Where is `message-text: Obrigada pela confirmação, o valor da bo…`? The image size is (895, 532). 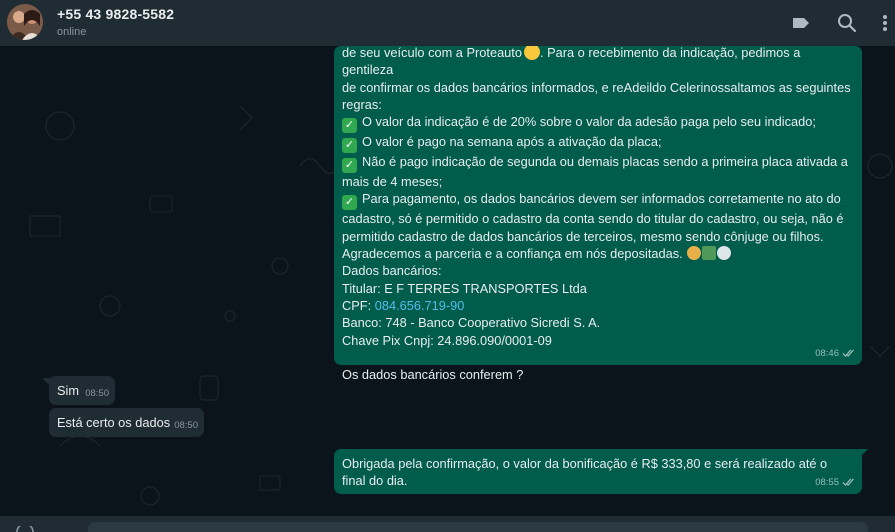
message-text: Obrigada pela confirmação, o valor da bo… is located at coordinates (585, 472).